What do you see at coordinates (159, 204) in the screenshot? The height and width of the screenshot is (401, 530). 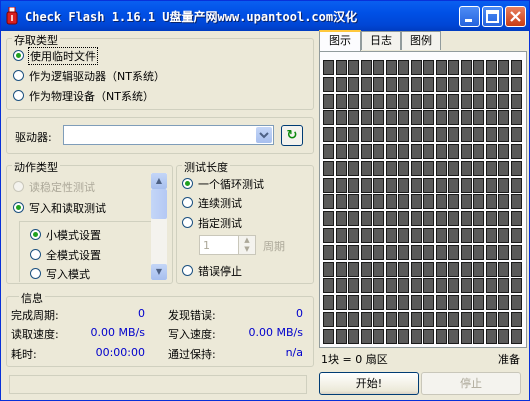 I see `scroll-thumb` at bounding box center [159, 204].